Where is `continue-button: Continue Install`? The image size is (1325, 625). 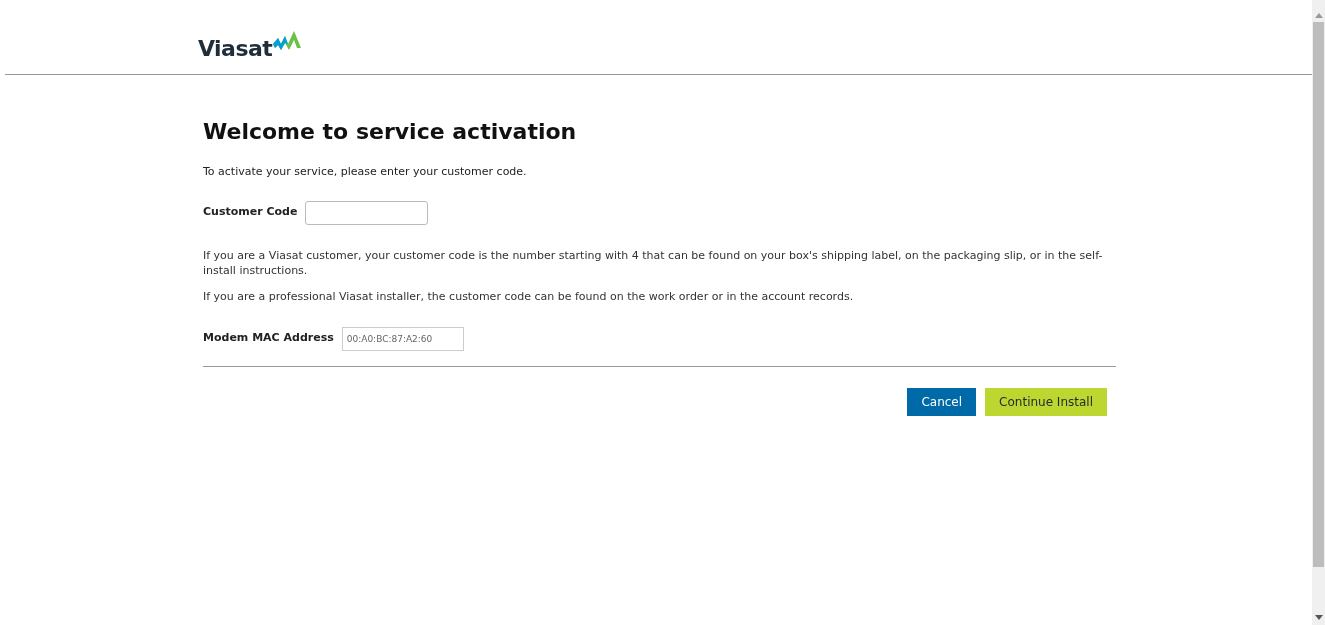
continue-button: Continue Install is located at coordinates (1046, 401).